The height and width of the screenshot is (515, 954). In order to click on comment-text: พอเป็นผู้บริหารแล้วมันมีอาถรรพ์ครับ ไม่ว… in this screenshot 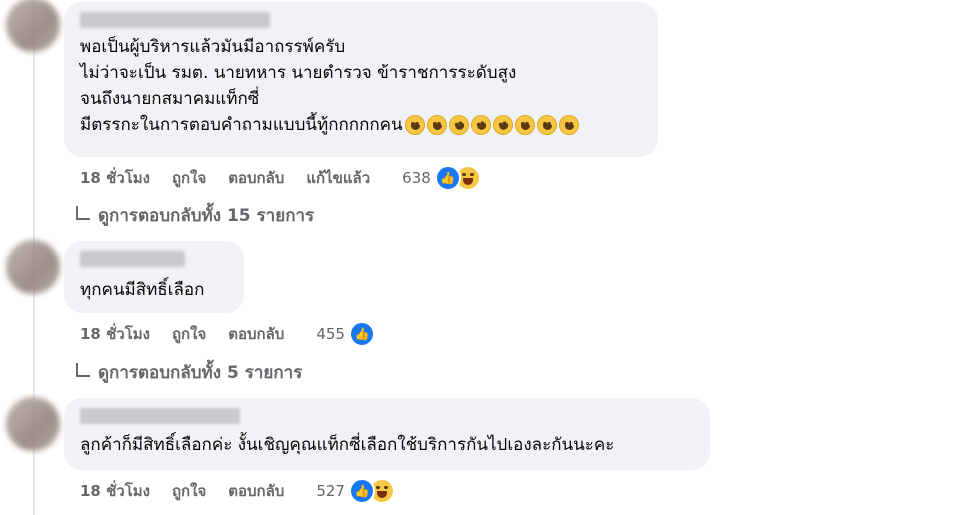, I will do `click(361, 86)`.